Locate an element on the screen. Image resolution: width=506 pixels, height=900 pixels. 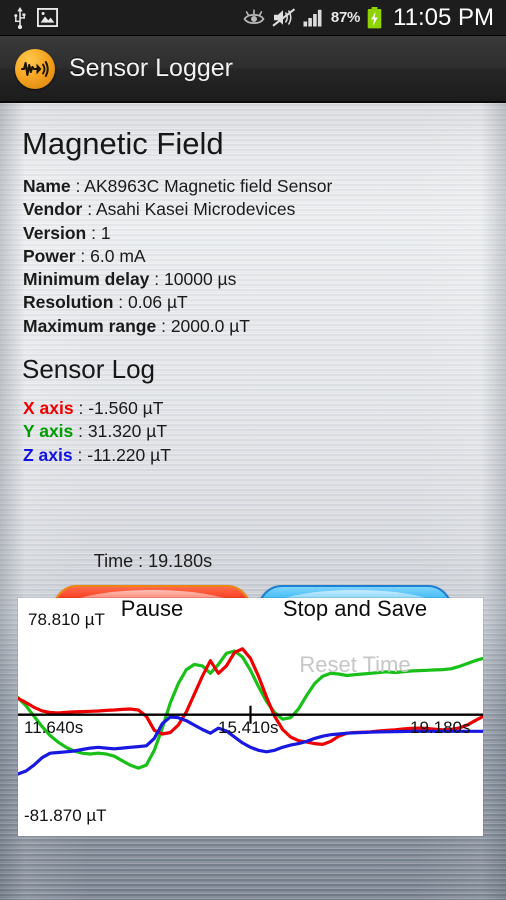
log-row-y-axis: Y axis : 31.320 µT is located at coordinates (95, 431).